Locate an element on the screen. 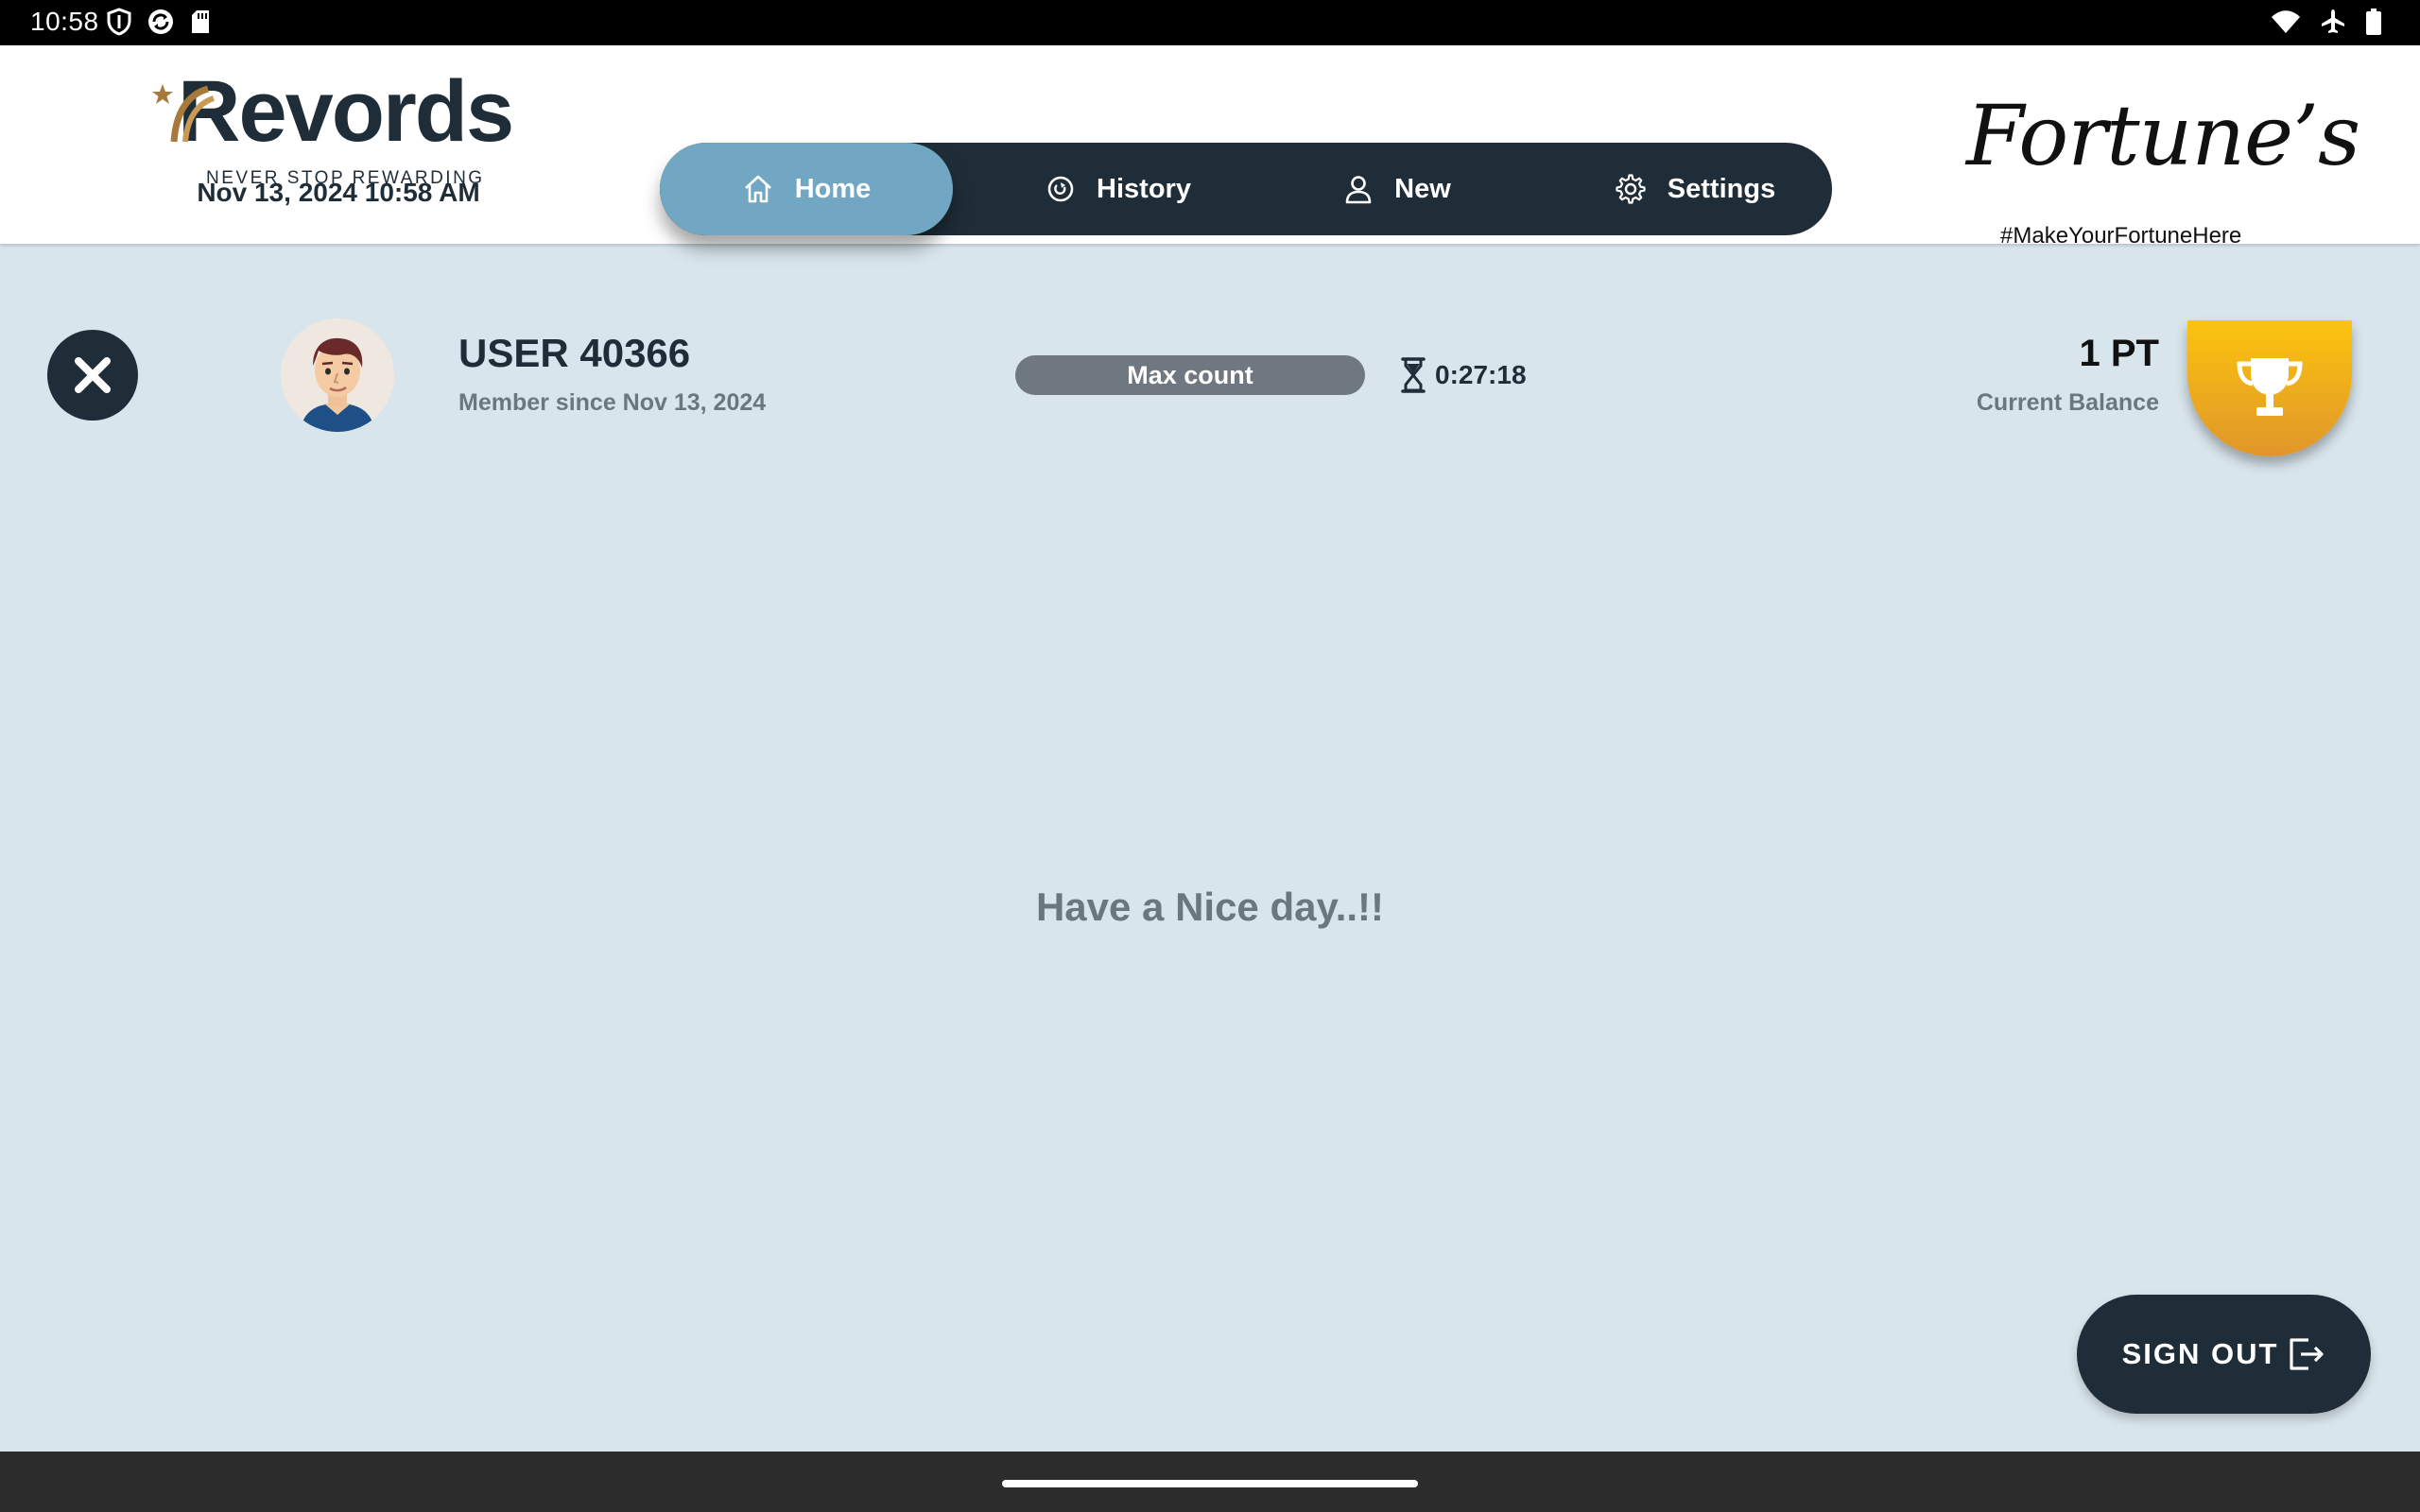  history-icon is located at coordinates (1060, 189).